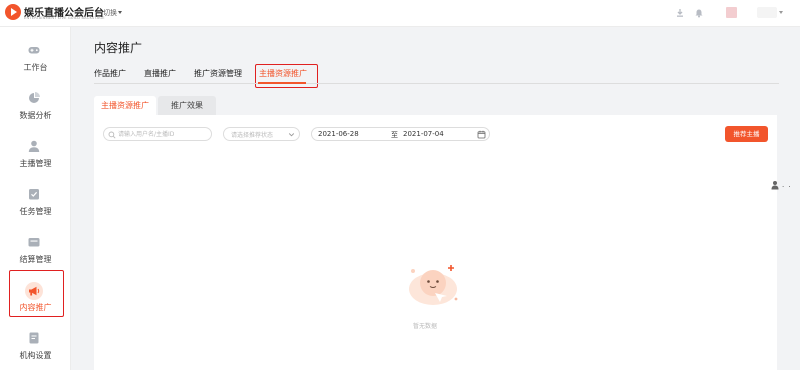 This screenshot has width=800, height=370. I want to click on highlight-box-sidebar, so click(36, 293).